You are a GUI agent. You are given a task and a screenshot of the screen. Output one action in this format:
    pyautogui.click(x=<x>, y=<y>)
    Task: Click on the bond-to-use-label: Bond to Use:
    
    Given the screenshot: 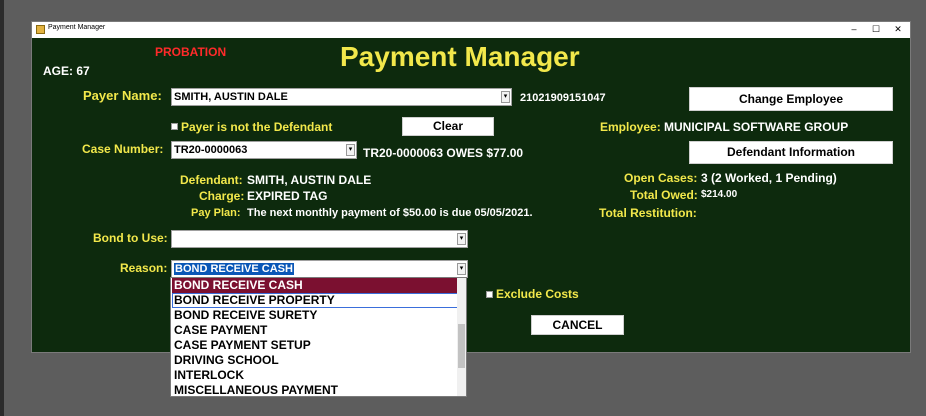 What is the action you would take?
    pyautogui.click(x=130, y=238)
    